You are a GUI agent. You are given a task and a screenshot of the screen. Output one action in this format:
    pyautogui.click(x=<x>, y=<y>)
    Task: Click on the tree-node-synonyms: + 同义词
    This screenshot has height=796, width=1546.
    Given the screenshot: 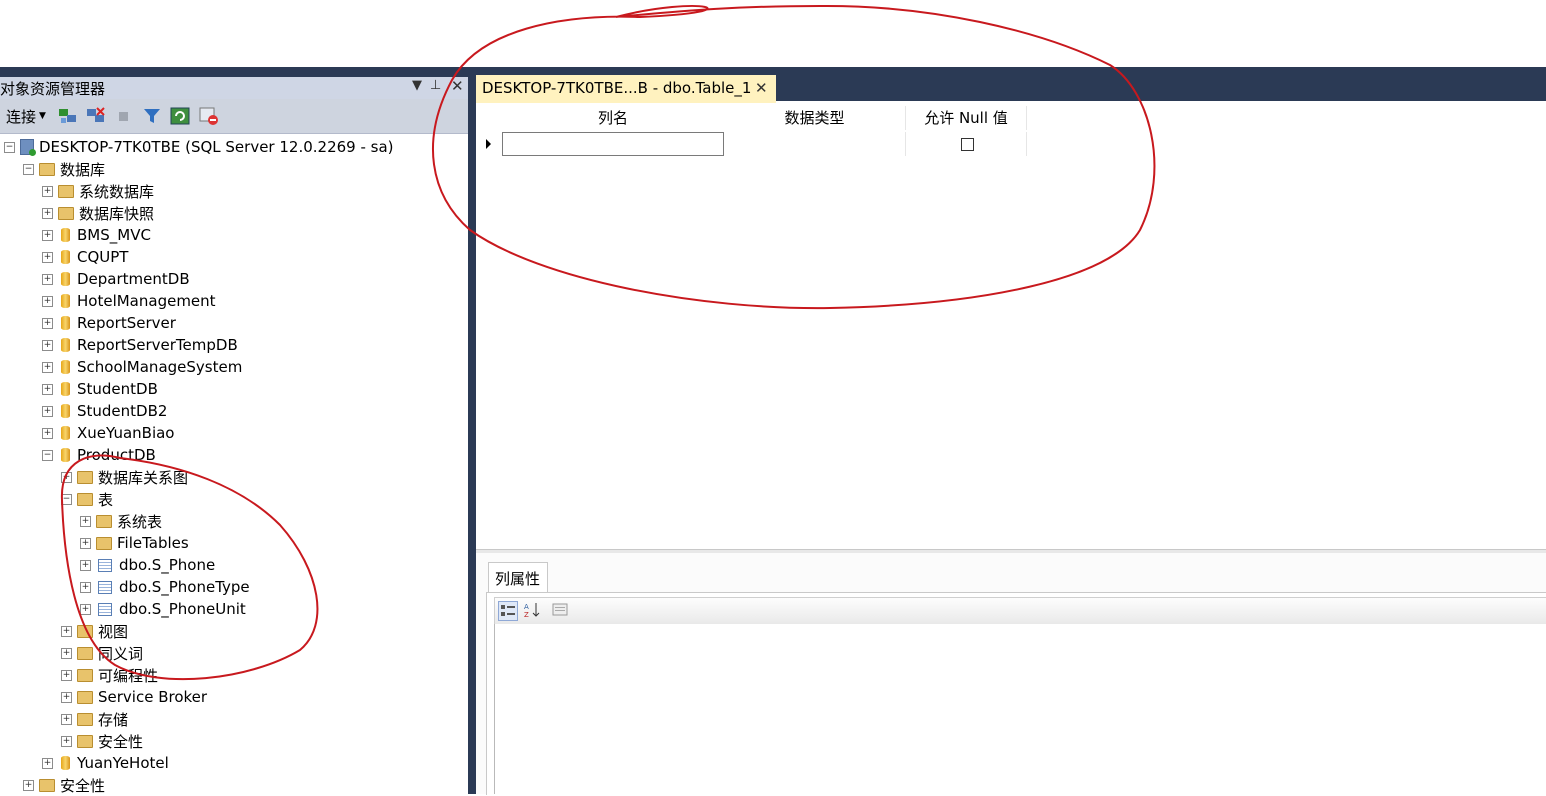 What is the action you would take?
    pyautogui.click(x=102, y=653)
    